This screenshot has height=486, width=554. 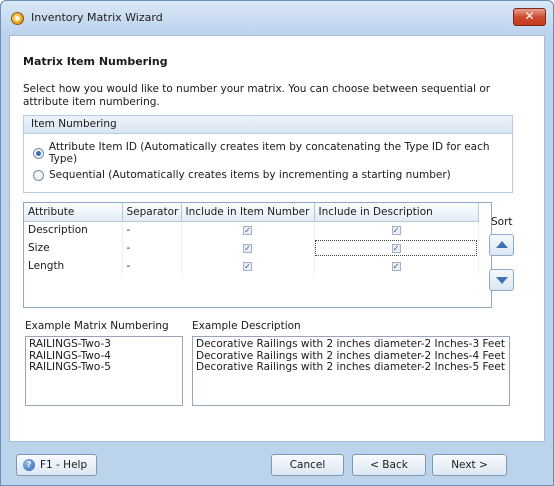 I want to click on next-button: Next >, so click(x=469, y=465).